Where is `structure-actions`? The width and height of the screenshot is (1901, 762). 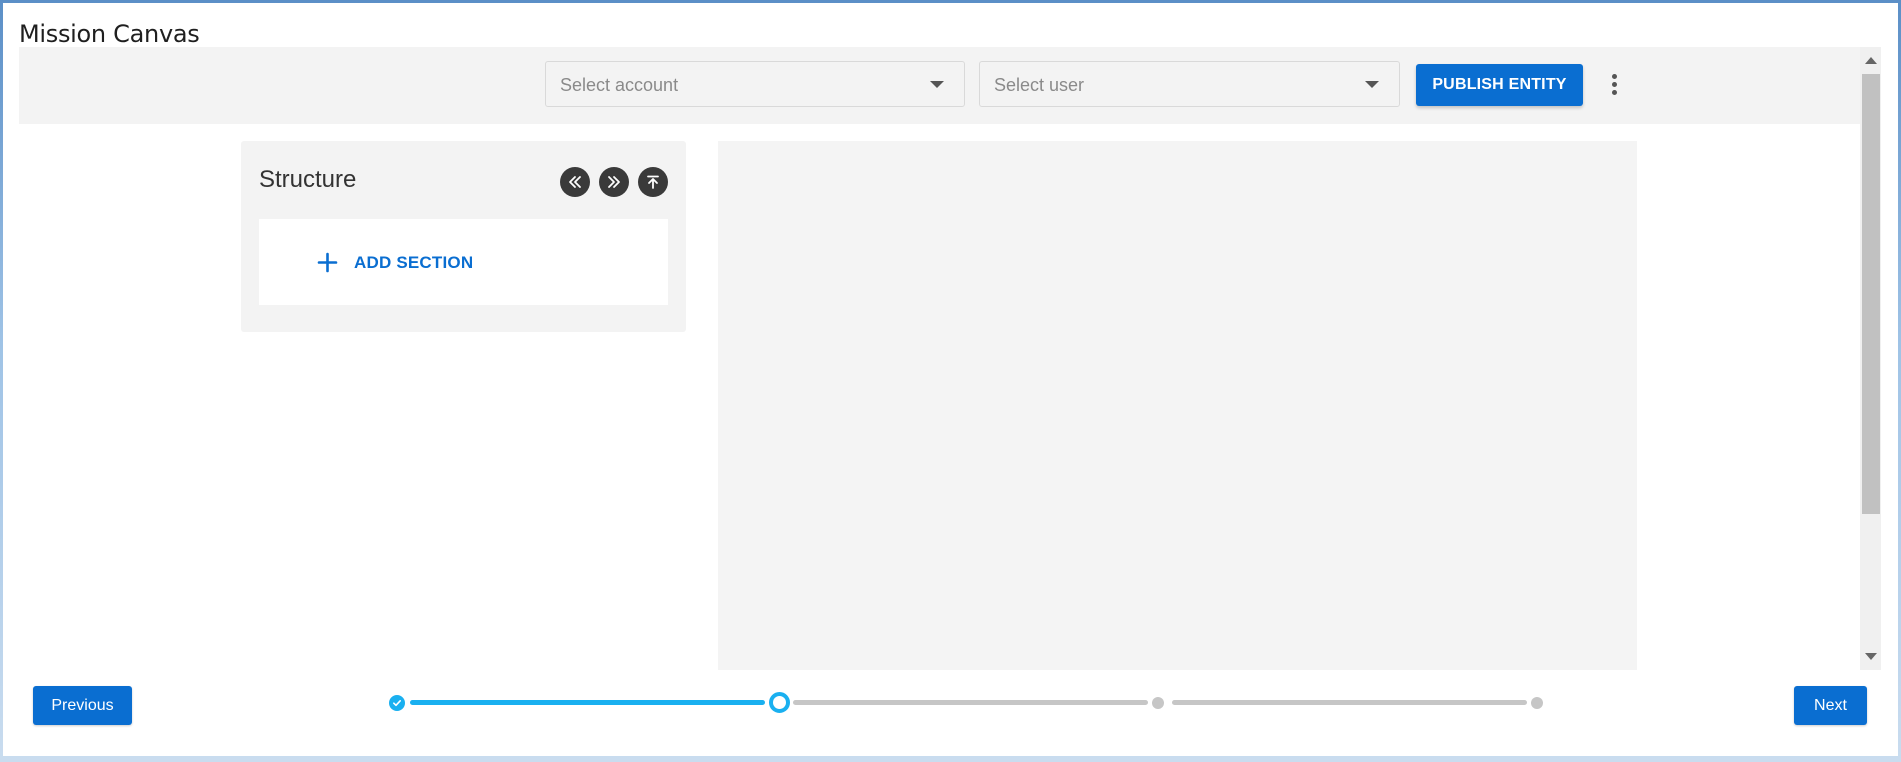
structure-actions is located at coordinates (614, 182).